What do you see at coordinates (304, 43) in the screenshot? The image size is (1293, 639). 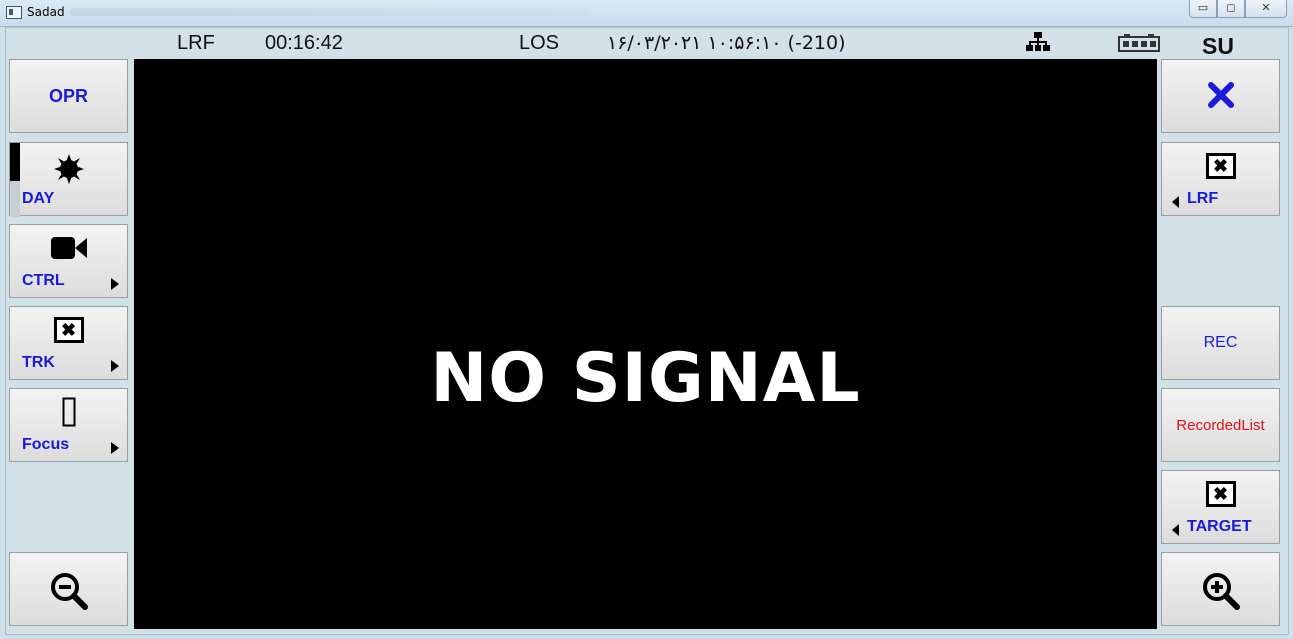 I see `status-elapsed-time: 00:16:42` at bounding box center [304, 43].